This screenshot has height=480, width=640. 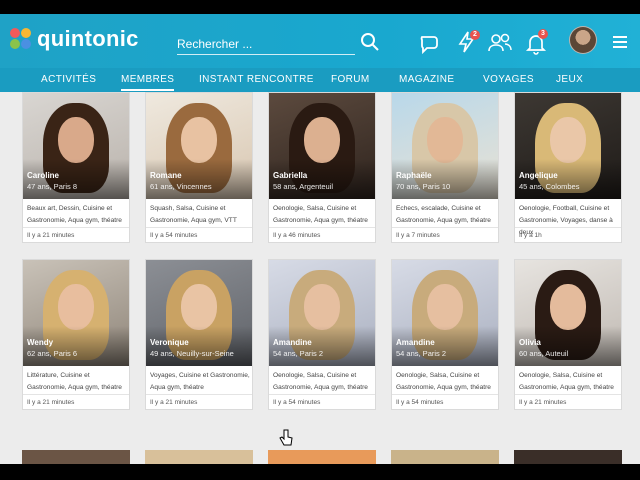 What do you see at coordinates (52, 186) in the screenshot?
I see `member-info: 47 ans, Paris 8` at bounding box center [52, 186].